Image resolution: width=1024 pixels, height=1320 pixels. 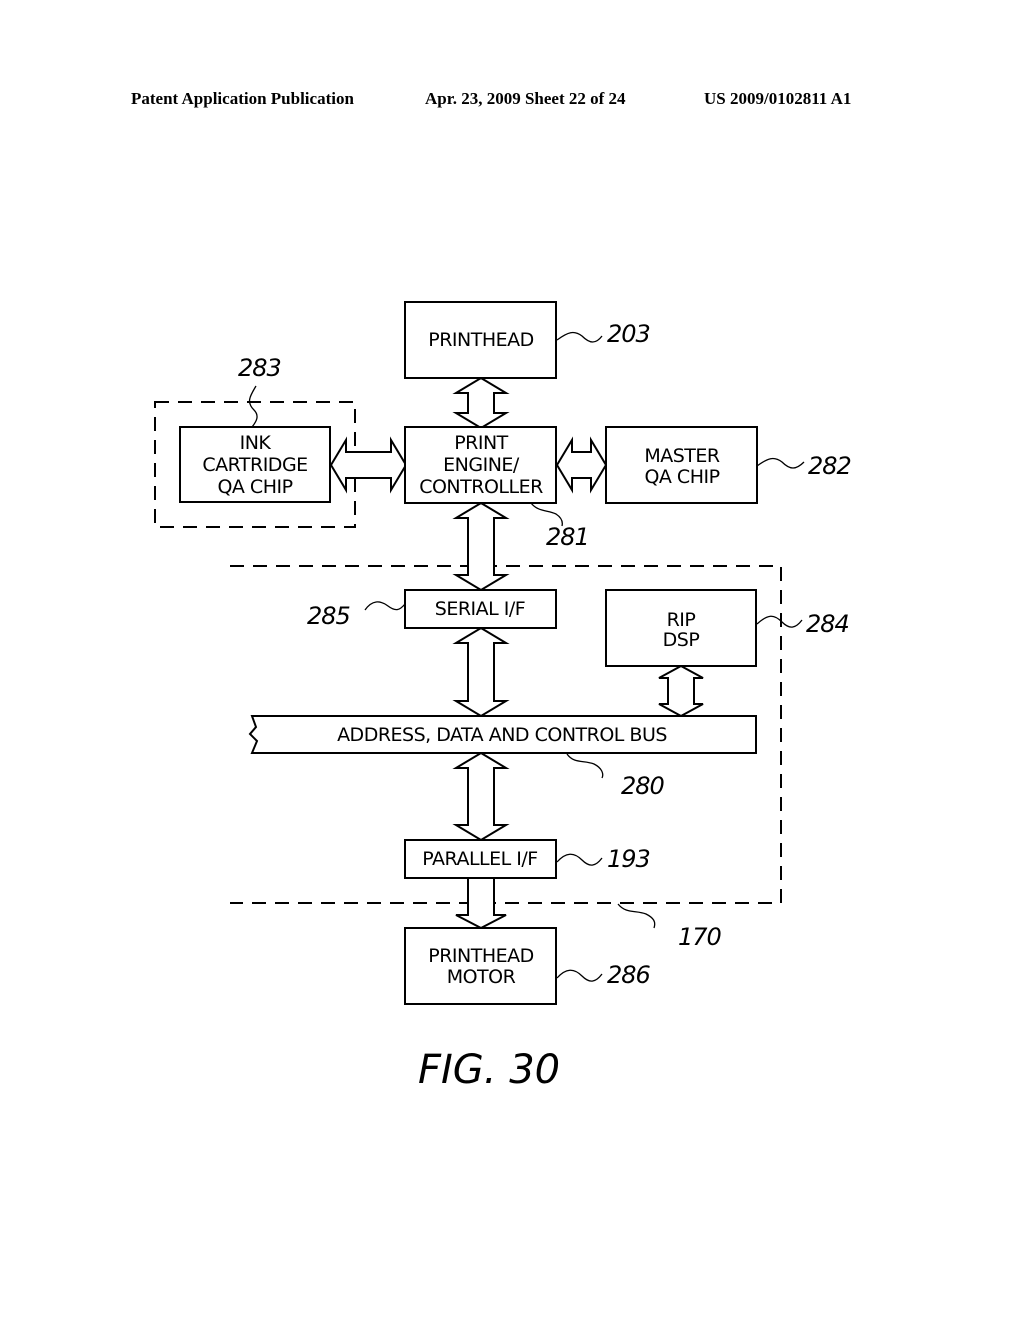 I want to click on block-label: INK, so click(x=256, y=443).